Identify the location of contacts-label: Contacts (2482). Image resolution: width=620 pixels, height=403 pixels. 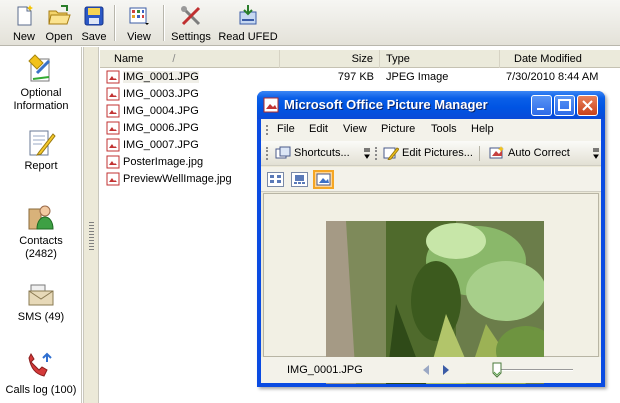
(41, 247).